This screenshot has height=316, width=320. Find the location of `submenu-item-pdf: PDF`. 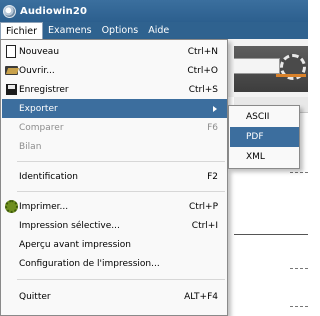

submenu-item-pdf: PDF is located at coordinates (264, 137).